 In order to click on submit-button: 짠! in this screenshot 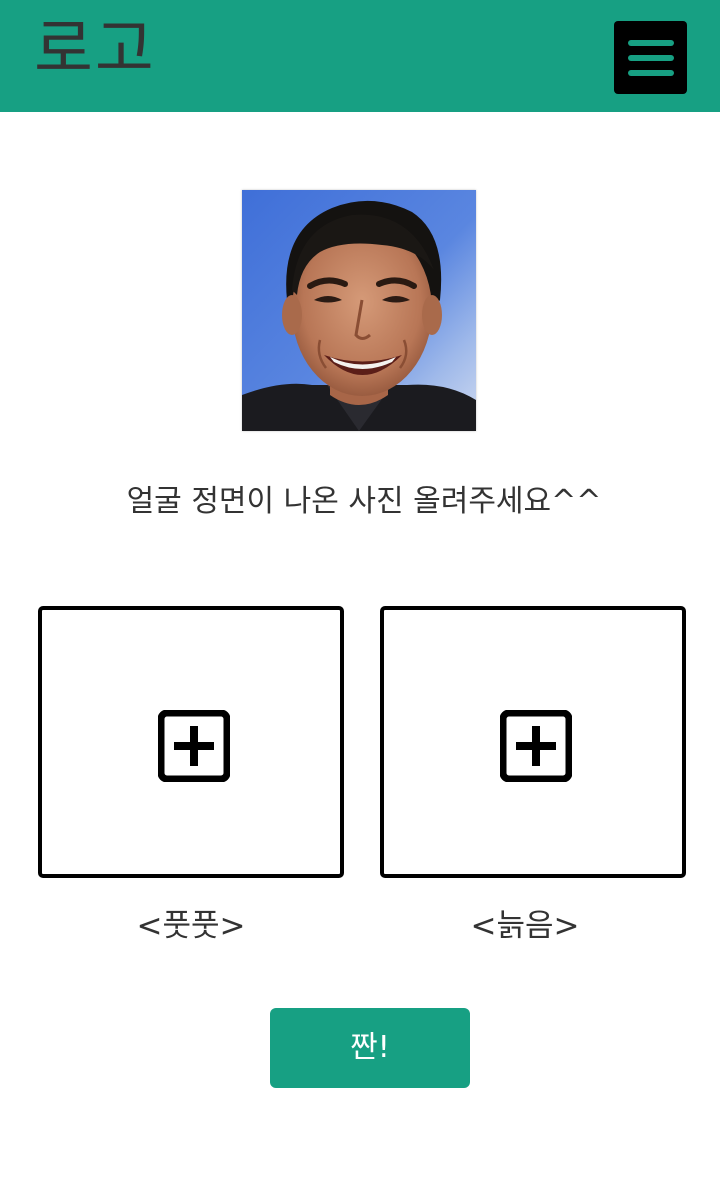, I will do `click(370, 1048)`.